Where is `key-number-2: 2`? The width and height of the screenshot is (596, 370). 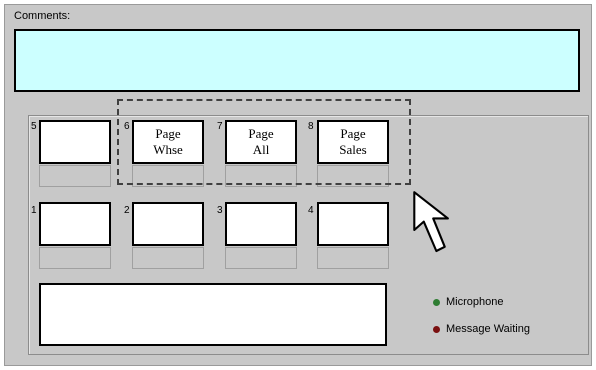 key-number-2: 2 is located at coordinates (127, 210).